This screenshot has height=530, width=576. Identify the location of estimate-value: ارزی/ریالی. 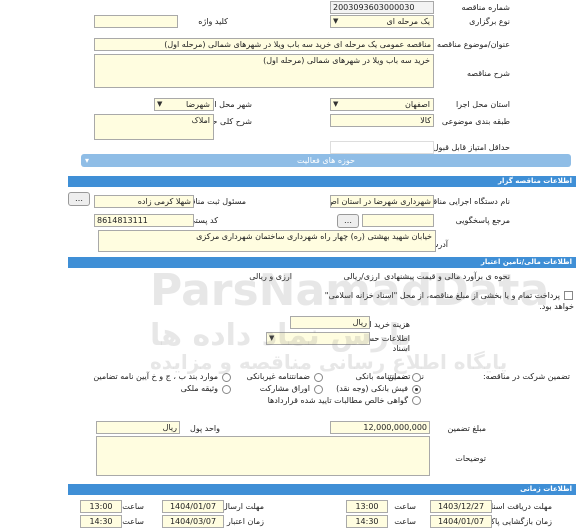
(361, 276).